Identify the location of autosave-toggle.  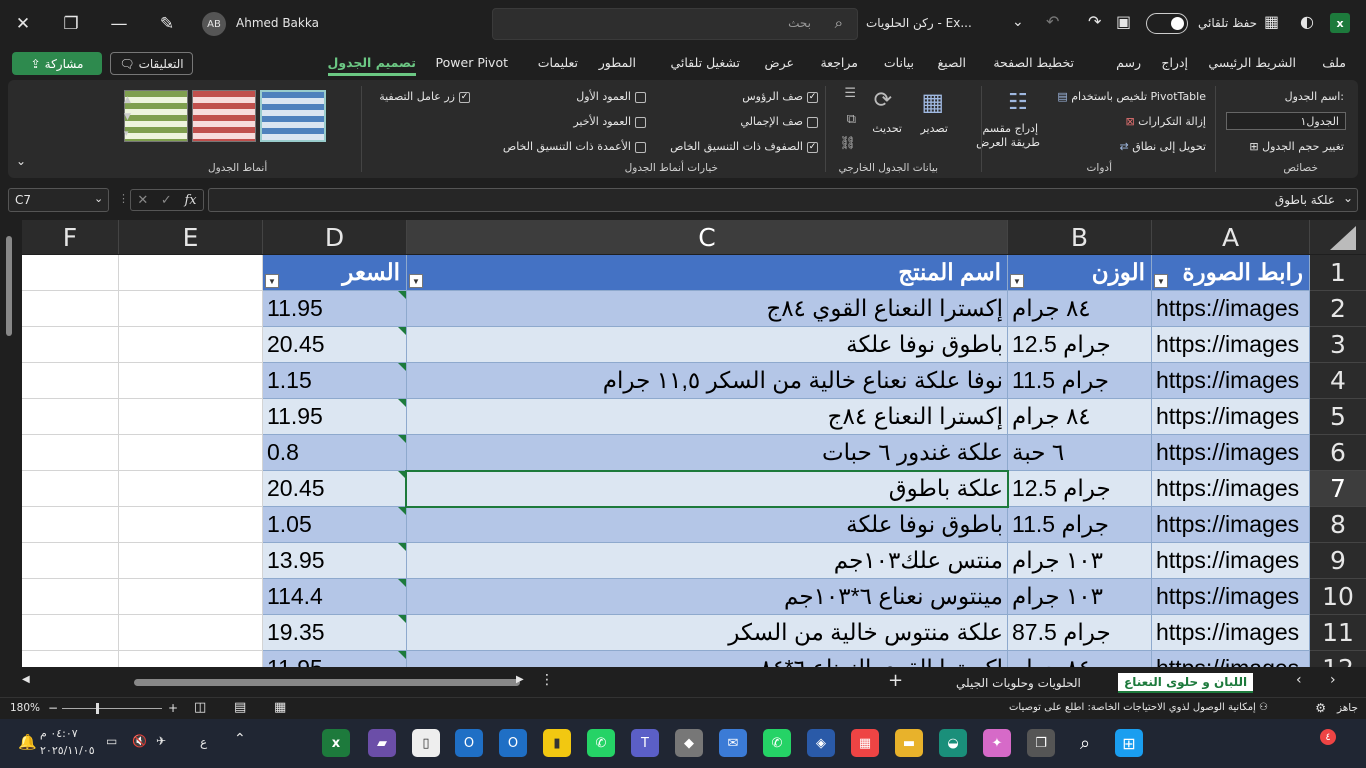
(1167, 23).